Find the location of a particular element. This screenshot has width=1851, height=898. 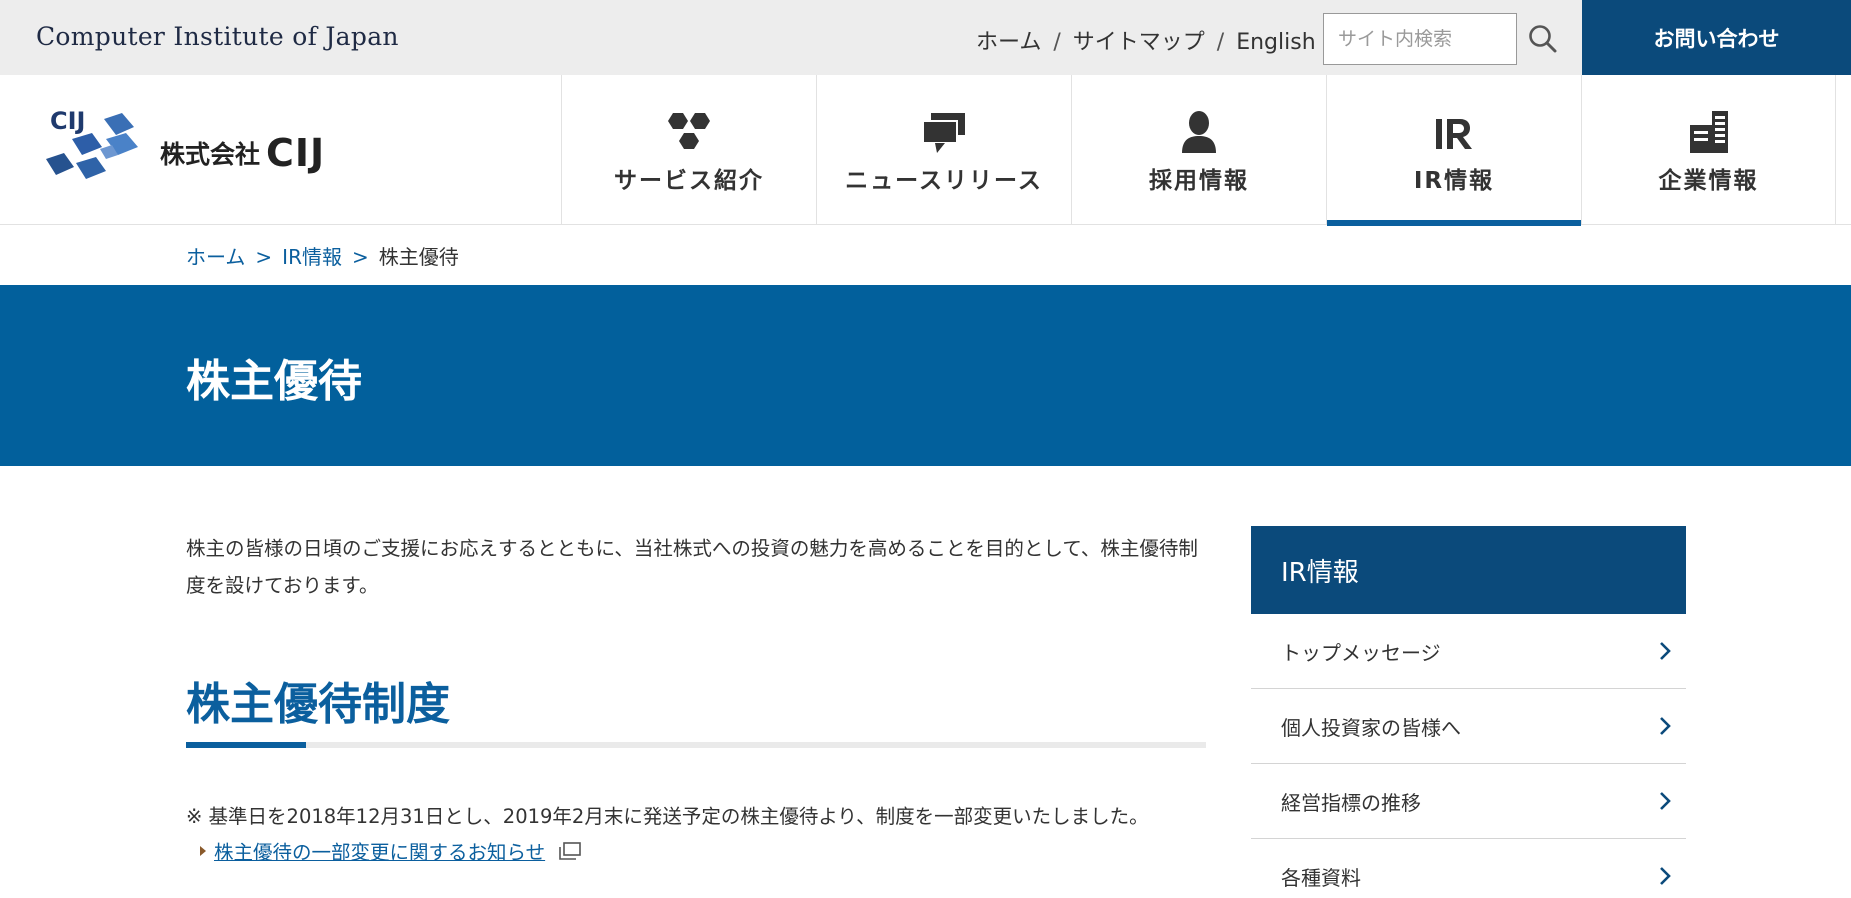

page-title: 株主優待 is located at coordinates (274, 381).